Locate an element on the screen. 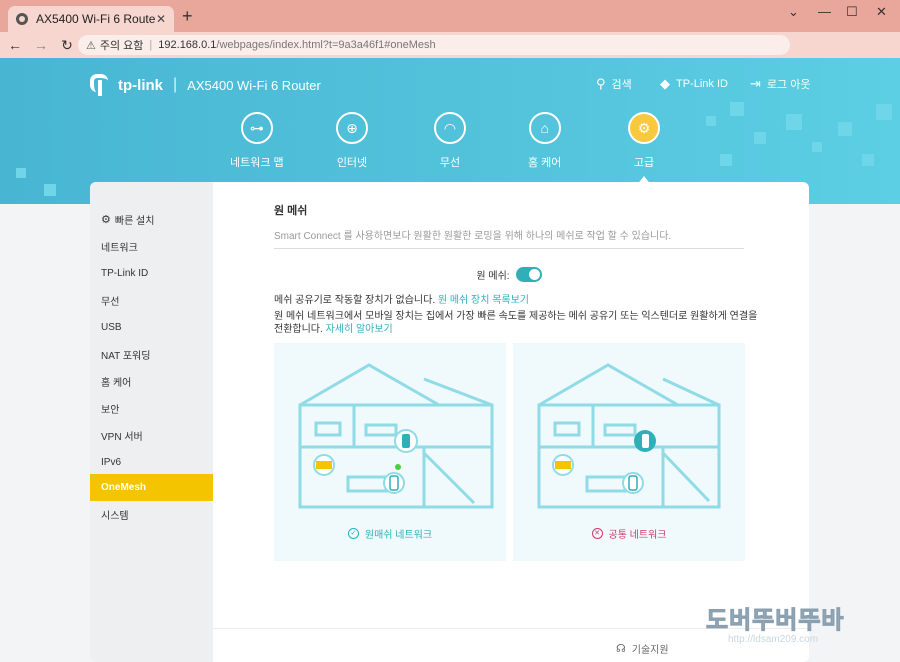 The width and height of the screenshot is (900, 662). close-window-button: ✕ is located at coordinates (881, 12).